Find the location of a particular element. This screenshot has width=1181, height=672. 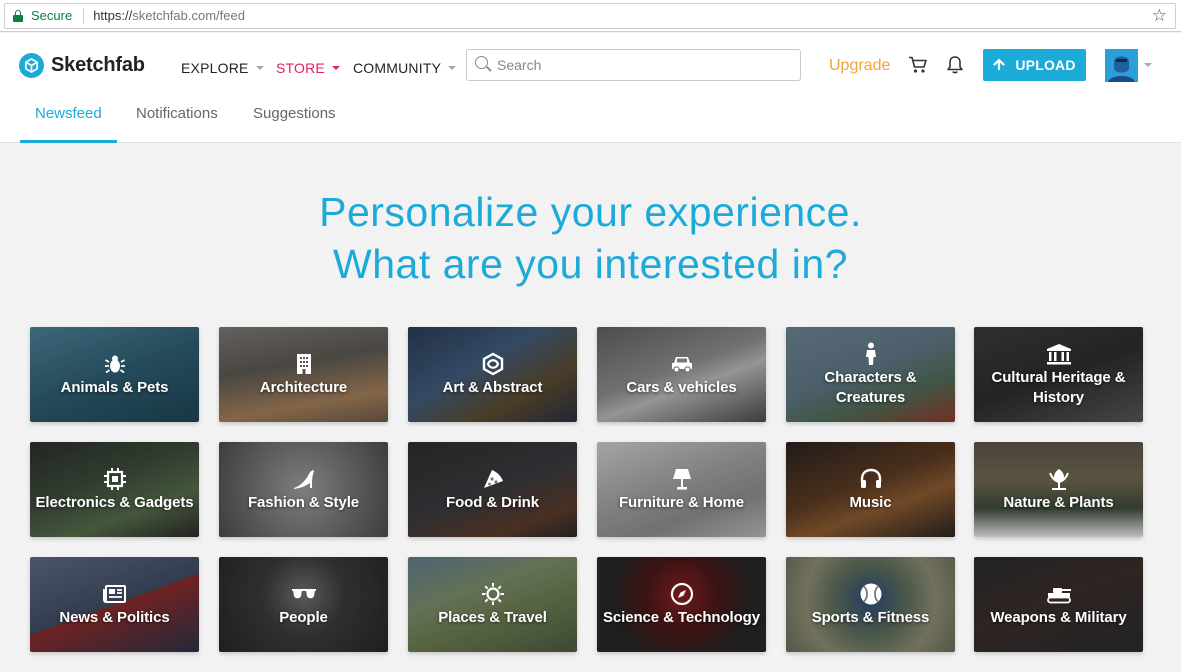

pizza-icon is located at coordinates (493, 479).